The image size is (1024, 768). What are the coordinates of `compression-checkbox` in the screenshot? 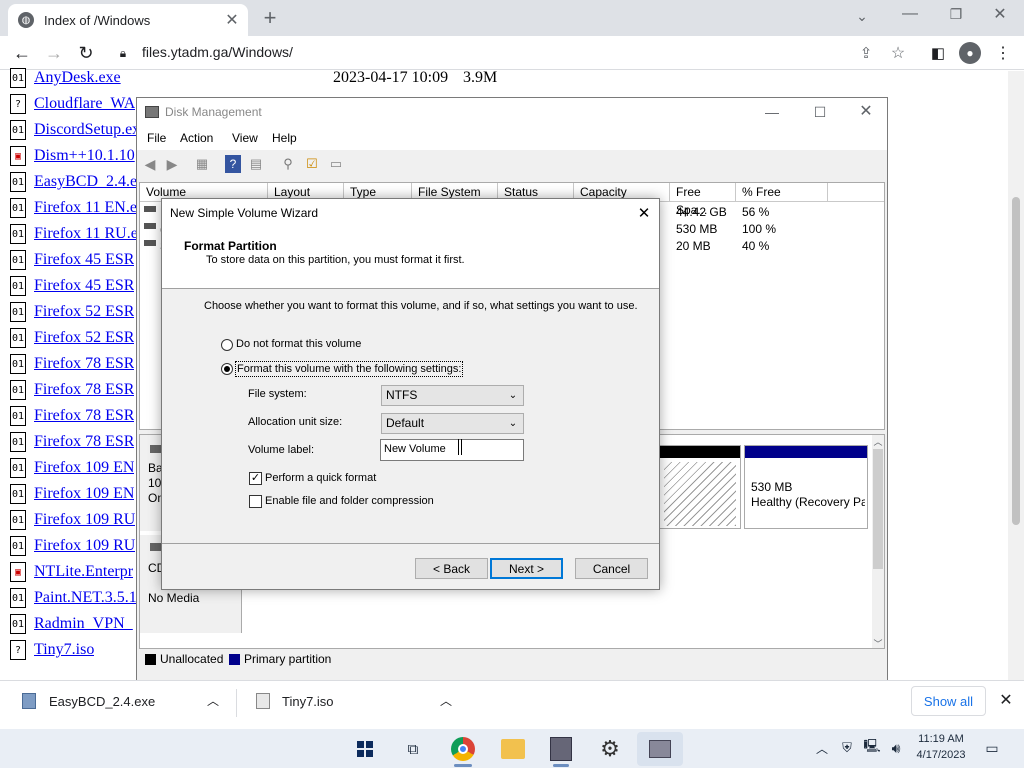 It's located at (255, 501).